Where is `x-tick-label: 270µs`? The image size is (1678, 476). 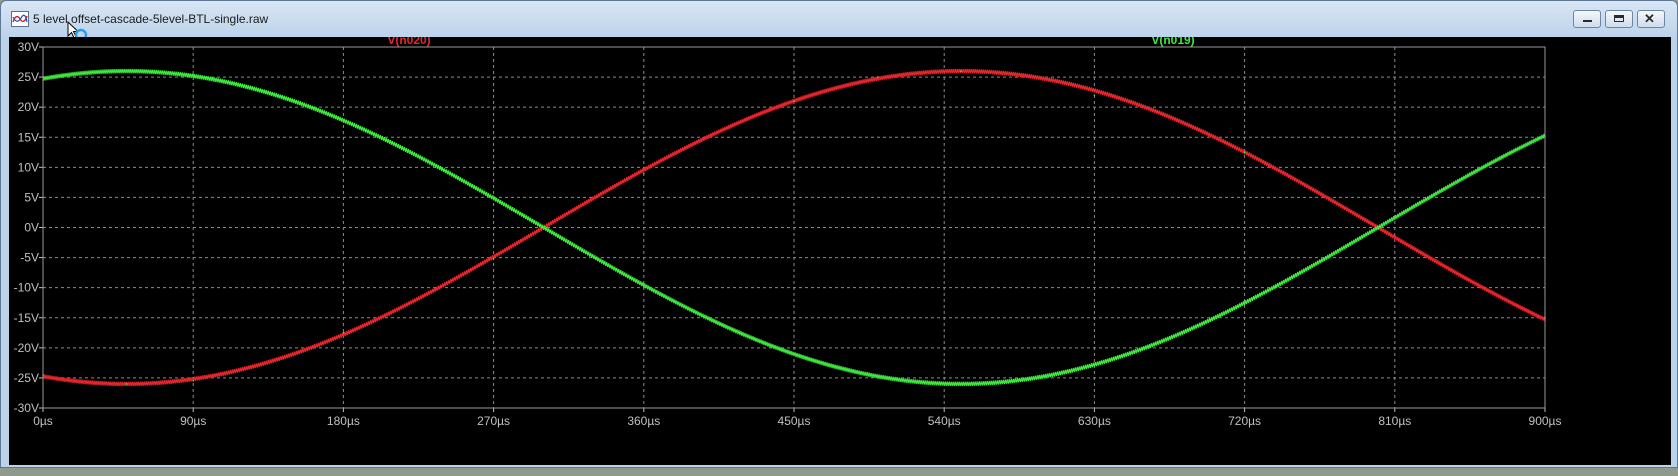
x-tick-label: 270µs is located at coordinates (493, 421).